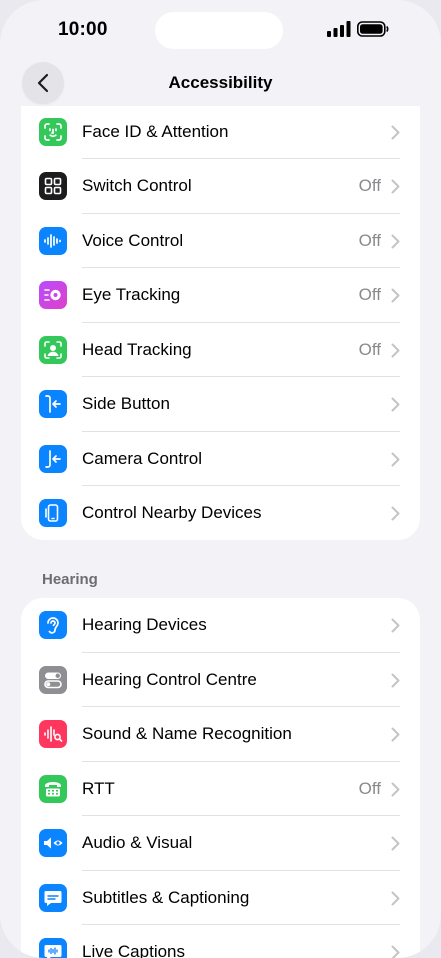 The height and width of the screenshot is (958, 441). What do you see at coordinates (220, 459) in the screenshot?
I see `row-camera-control: Camera Control` at bounding box center [220, 459].